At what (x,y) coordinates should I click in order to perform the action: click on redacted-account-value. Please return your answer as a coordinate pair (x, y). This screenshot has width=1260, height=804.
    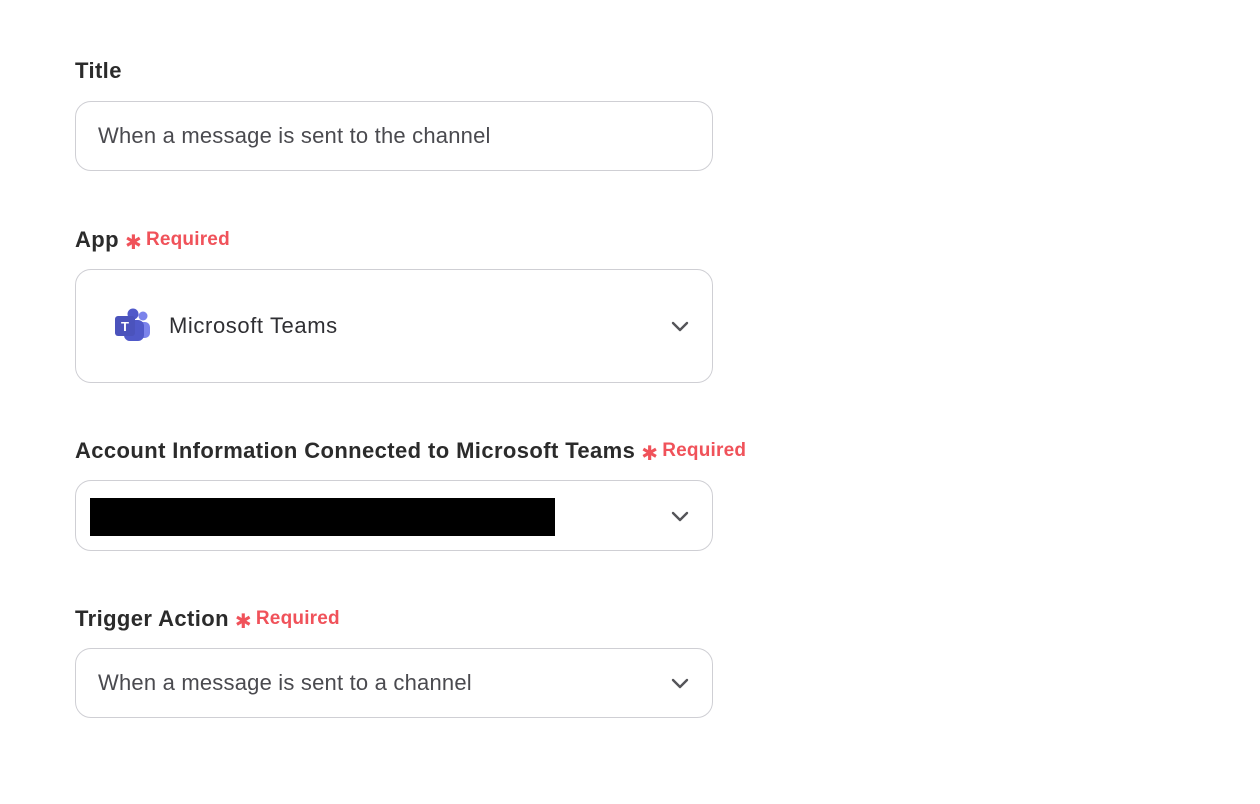
    Looking at the image, I should click on (322, 517).